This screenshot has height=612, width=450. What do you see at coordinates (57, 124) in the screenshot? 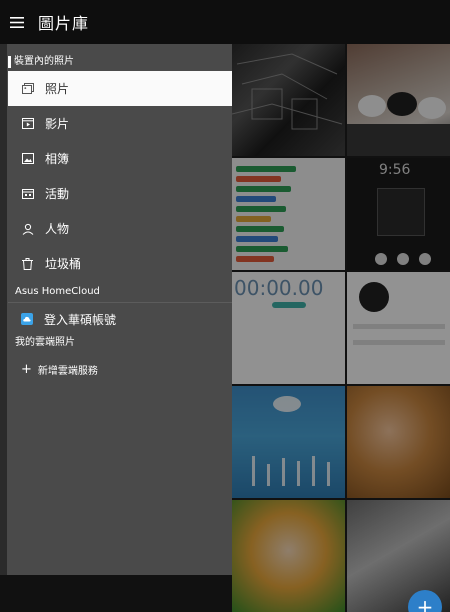
I see `nav-item-label: 影片` at bounding box center [57, 124].